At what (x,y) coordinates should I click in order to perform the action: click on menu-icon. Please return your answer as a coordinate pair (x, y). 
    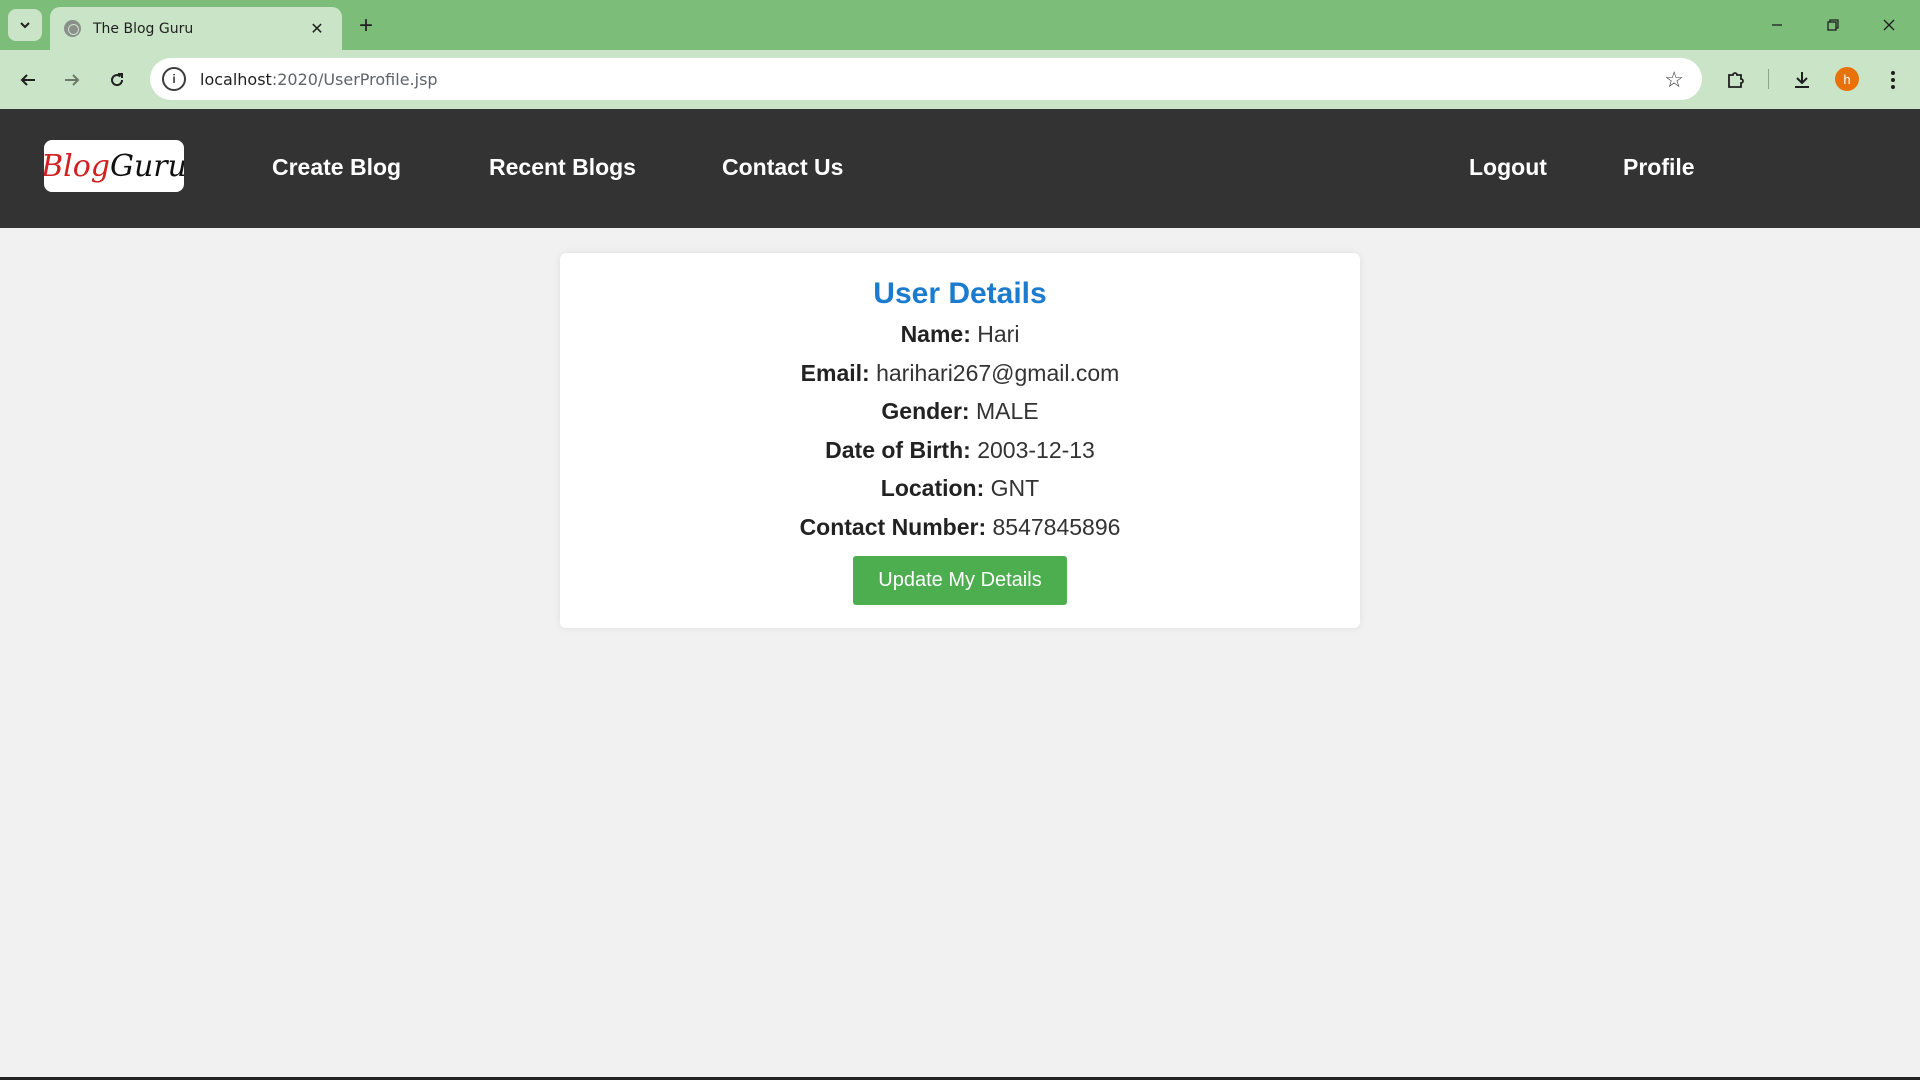
    Looking at the image, I should click on (1893, 80).